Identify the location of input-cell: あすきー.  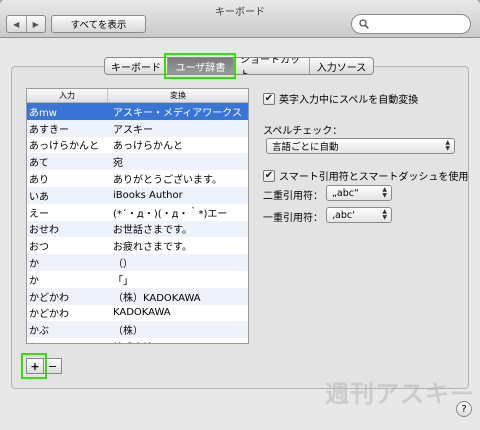
(49, 130).